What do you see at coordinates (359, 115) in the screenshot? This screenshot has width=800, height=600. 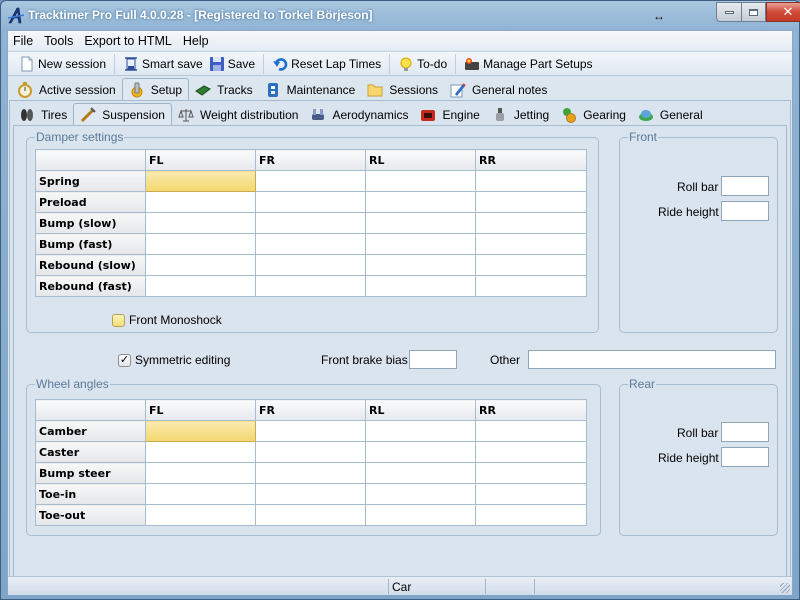 I see `tab-aerodynamics: Aerodynamics` at bounding box center [359, 115].